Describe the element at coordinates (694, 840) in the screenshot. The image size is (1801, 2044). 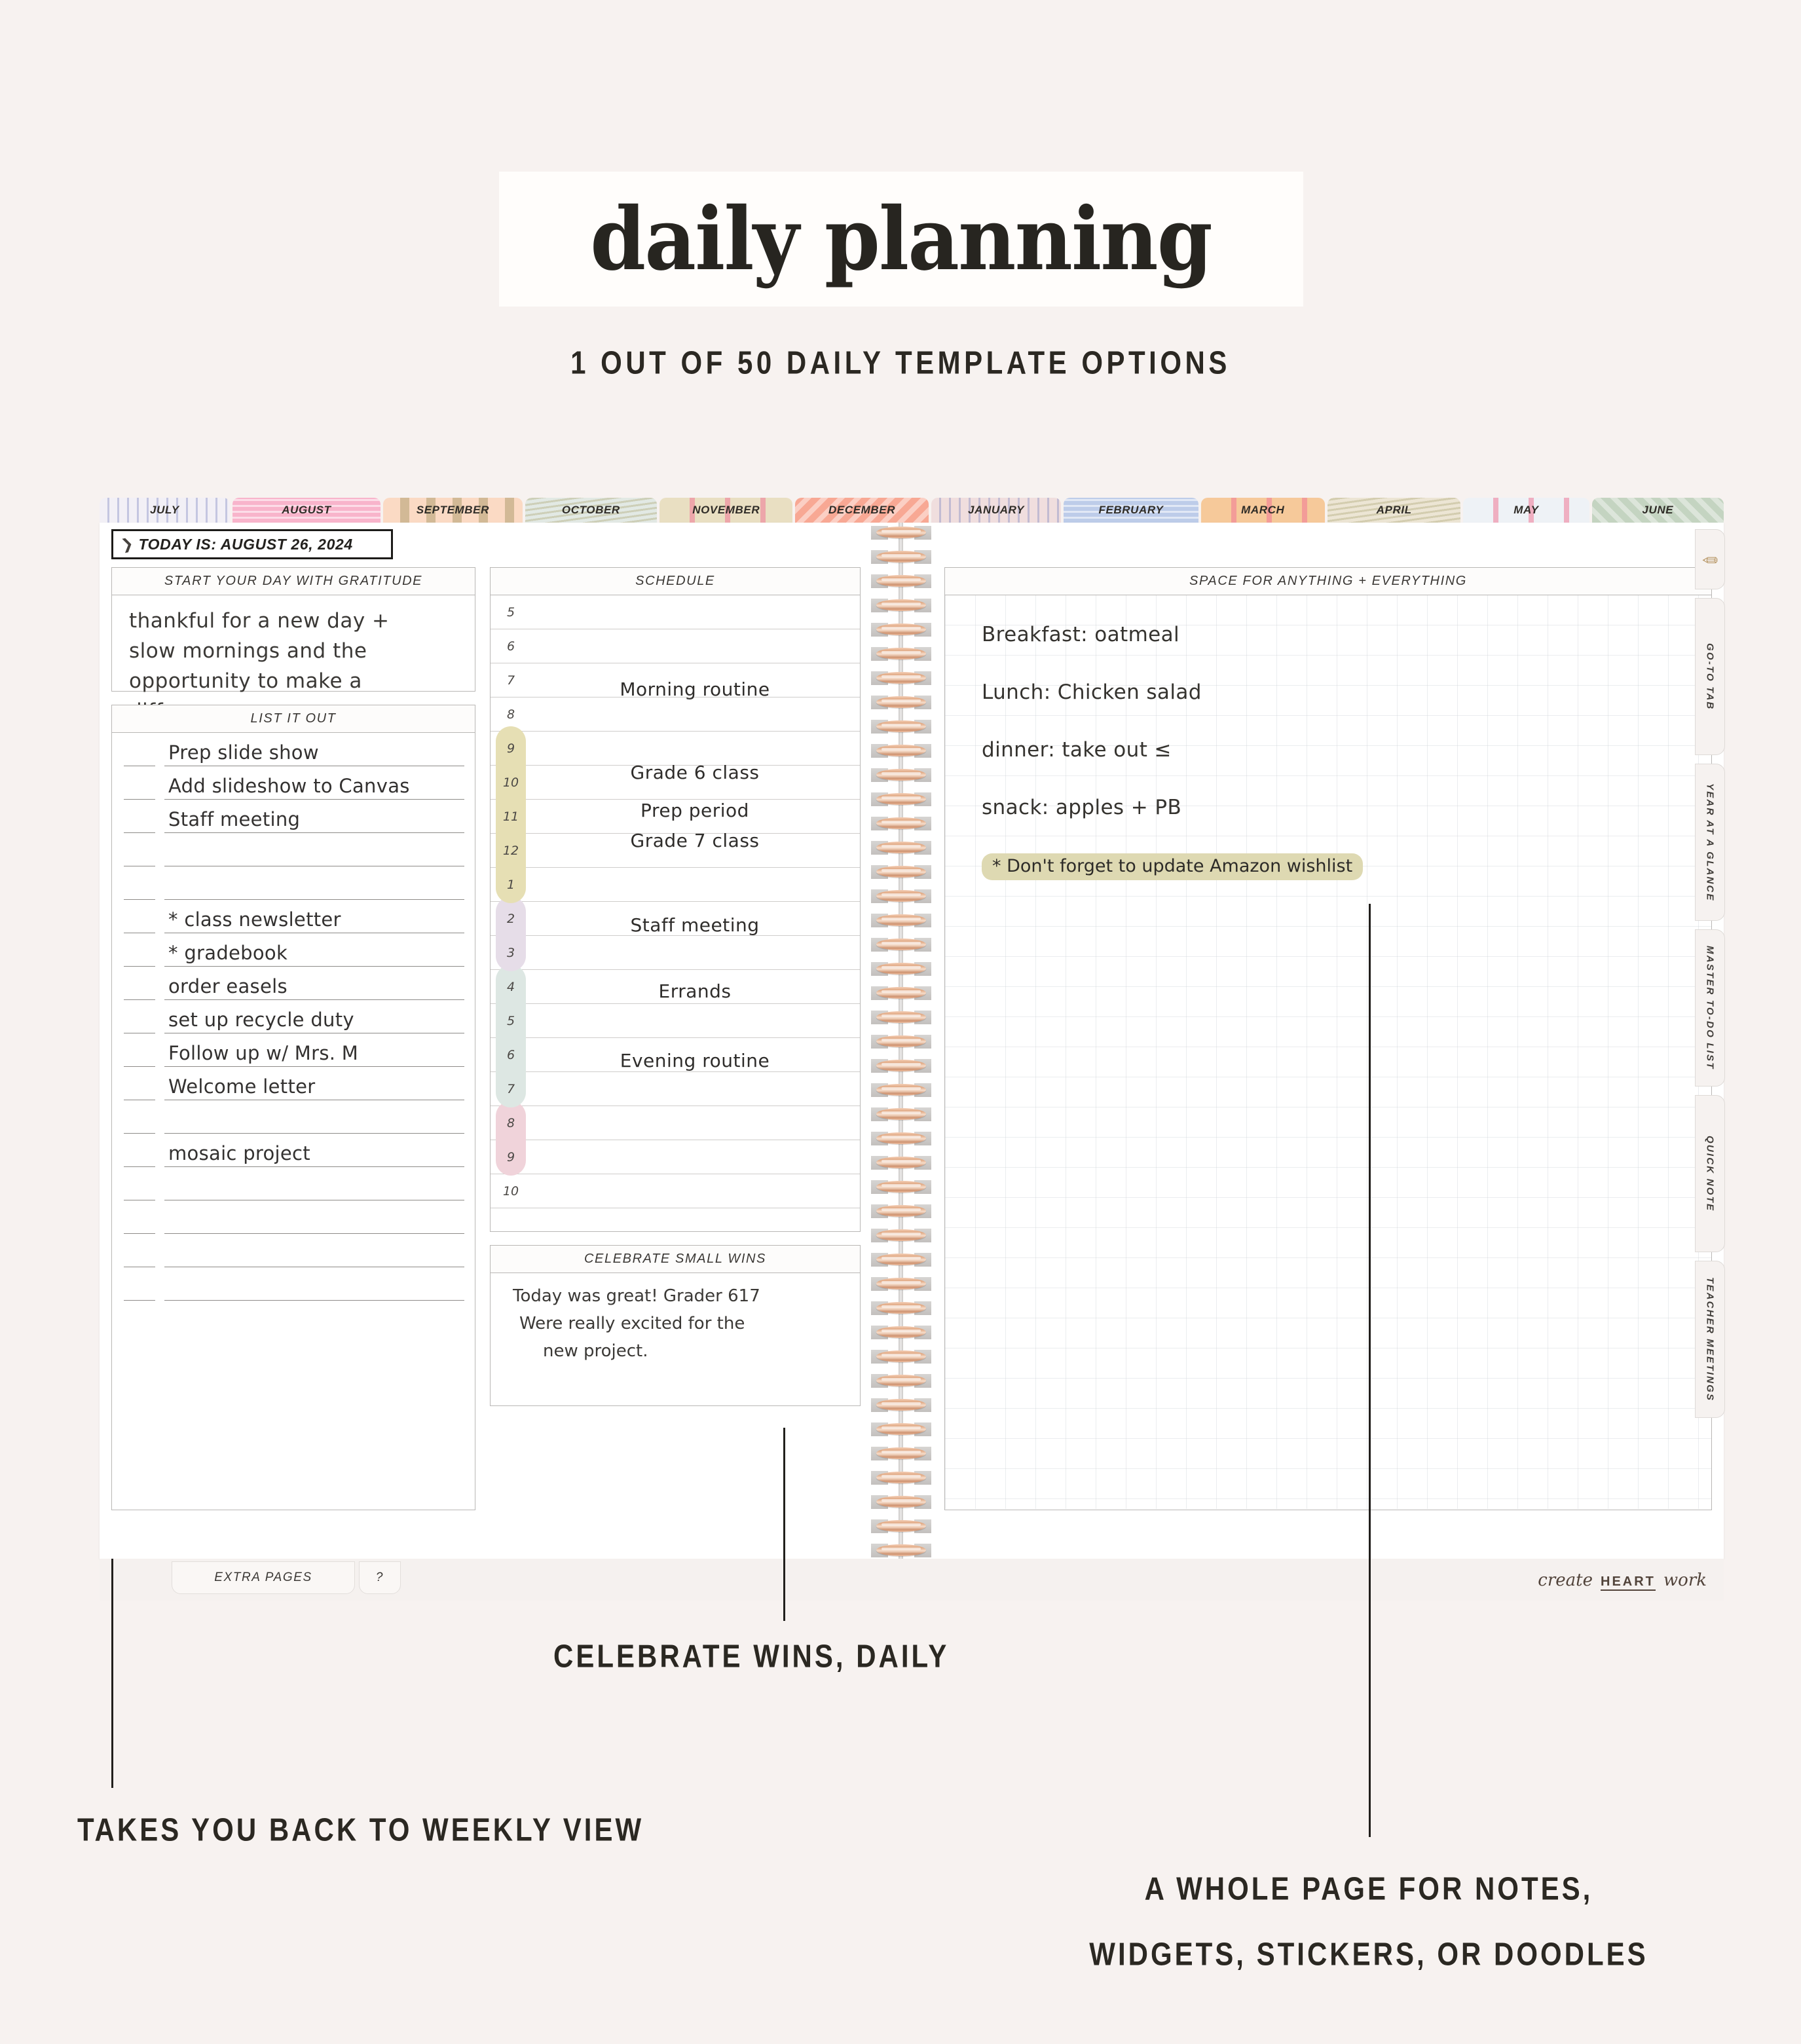
I see `schedule-event: Grade 7 class` at that location.